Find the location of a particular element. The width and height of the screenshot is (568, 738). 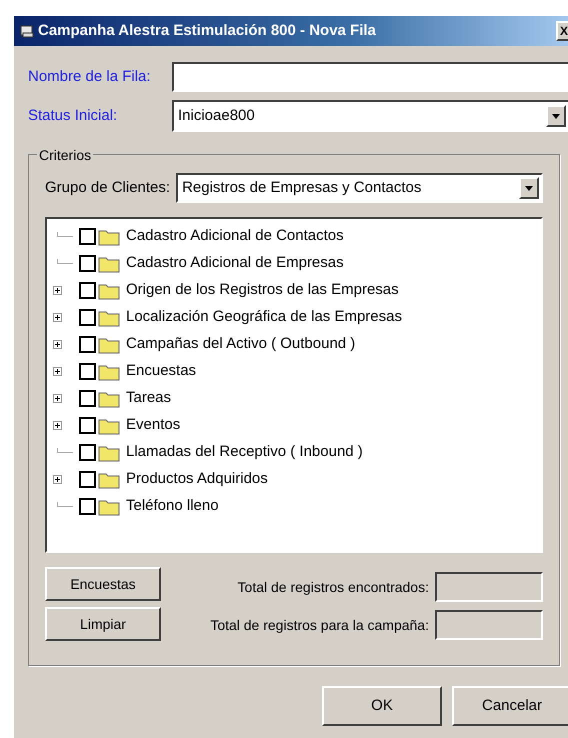

tree-item-label: Cadastro Adicional de Contactos is located at coordinates (235, 236).